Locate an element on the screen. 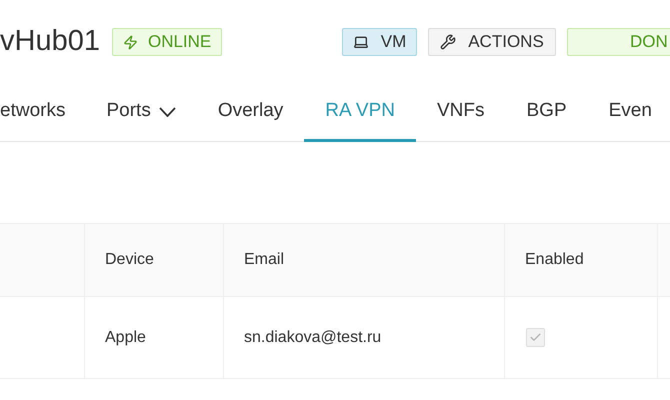 The image size is (670, 400). tab: Even is located at coordinates (629, 113).